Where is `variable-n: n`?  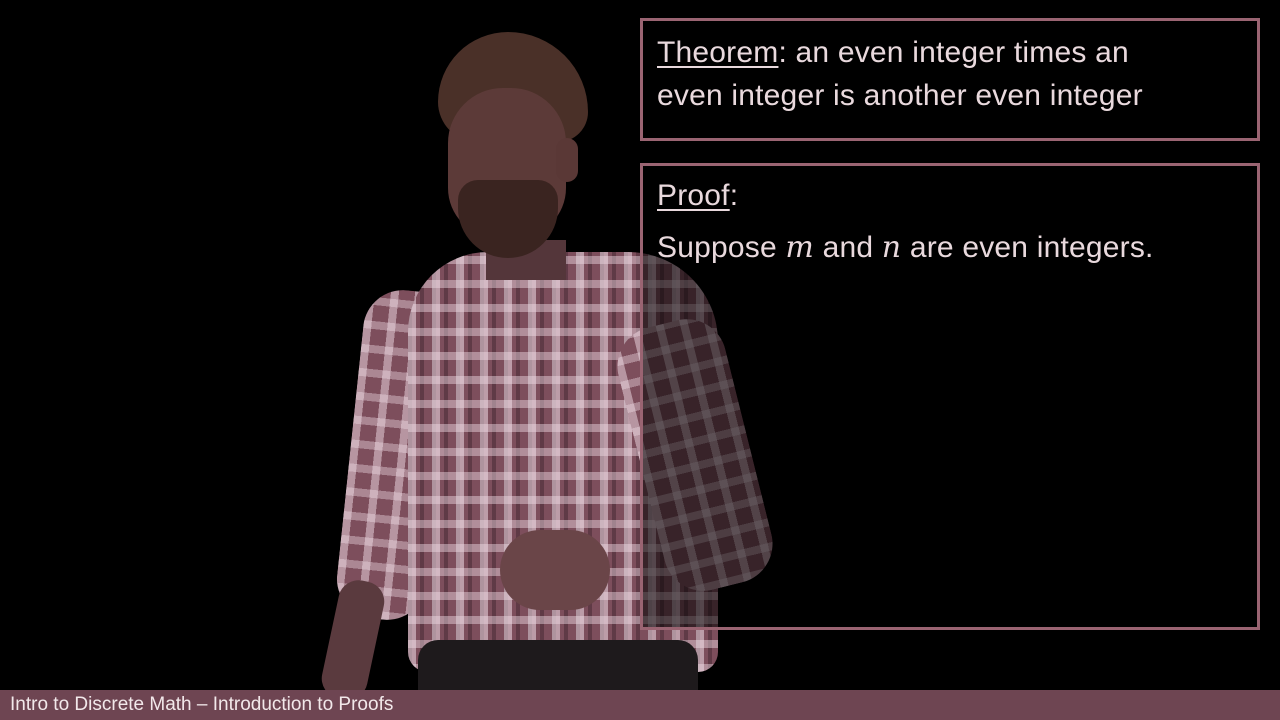
variable-n: n is located at coordinates (891, 247).